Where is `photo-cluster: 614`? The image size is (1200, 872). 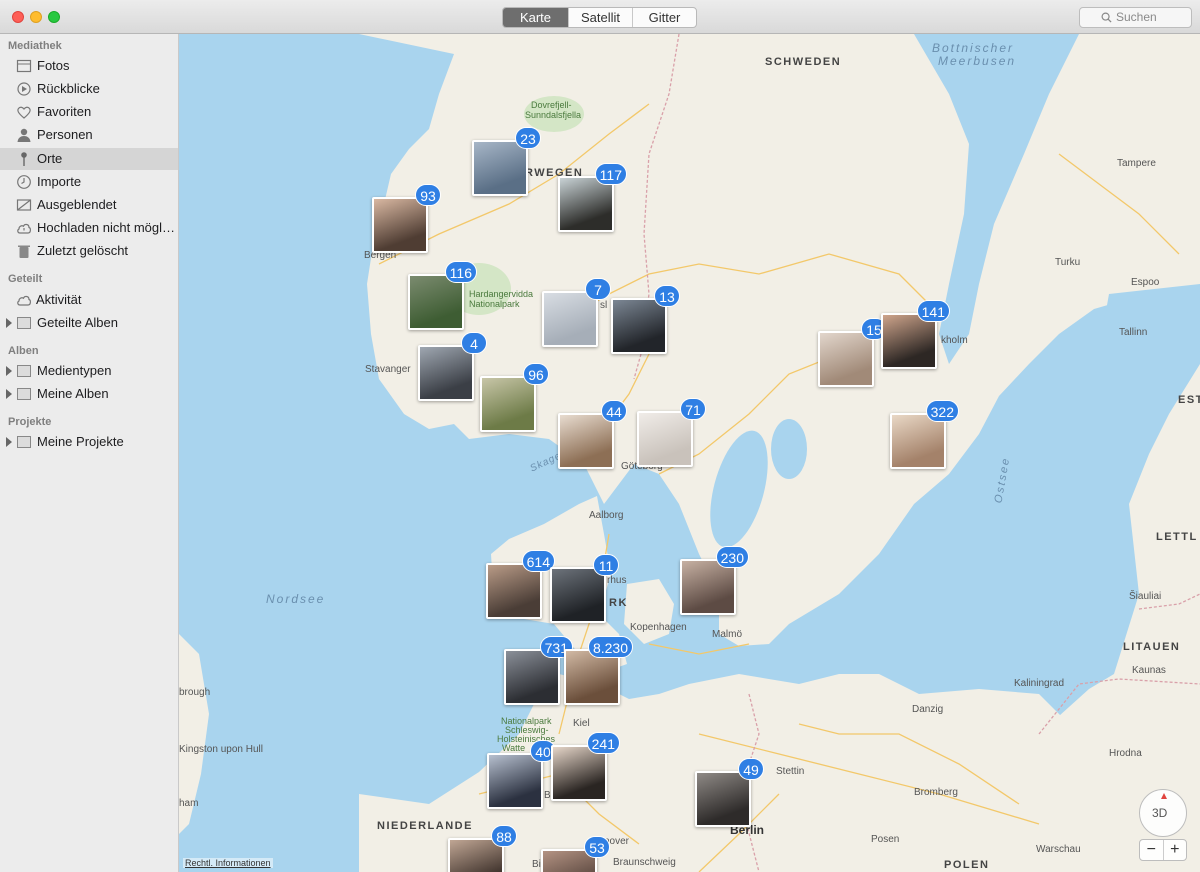 photo-cluster: 614 is located at coordinates (520, 584).